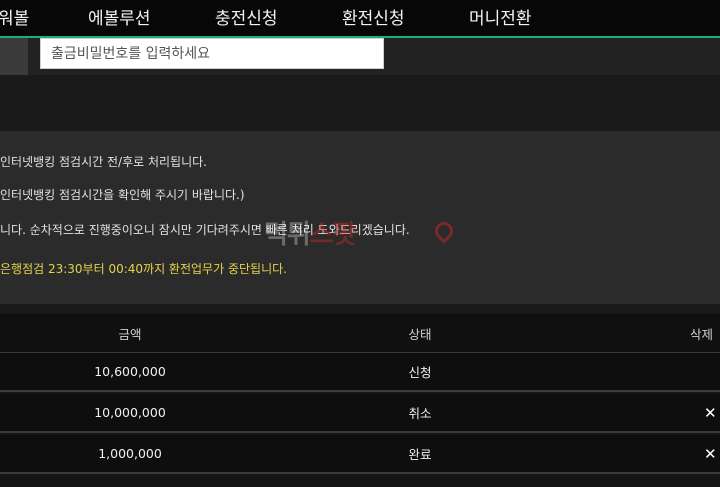  I want to click on watermark-text: 먹튀, so click(287, 235).